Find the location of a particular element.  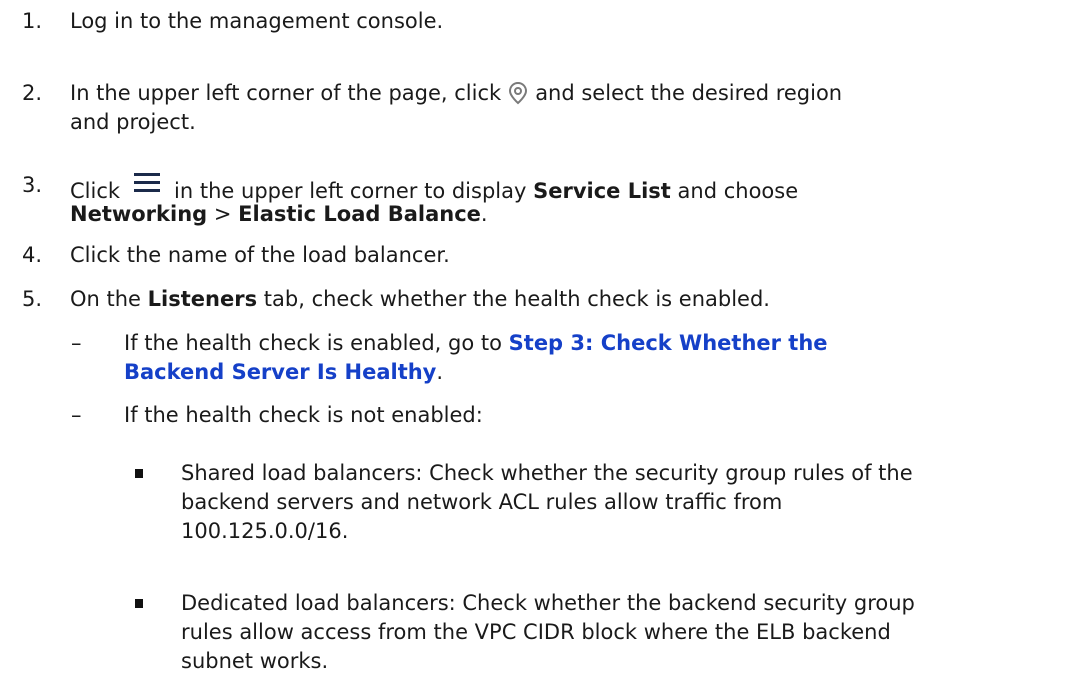

sub-item-text-line2: Backend Server Is Healthy. is located at coordinates (284, 372).